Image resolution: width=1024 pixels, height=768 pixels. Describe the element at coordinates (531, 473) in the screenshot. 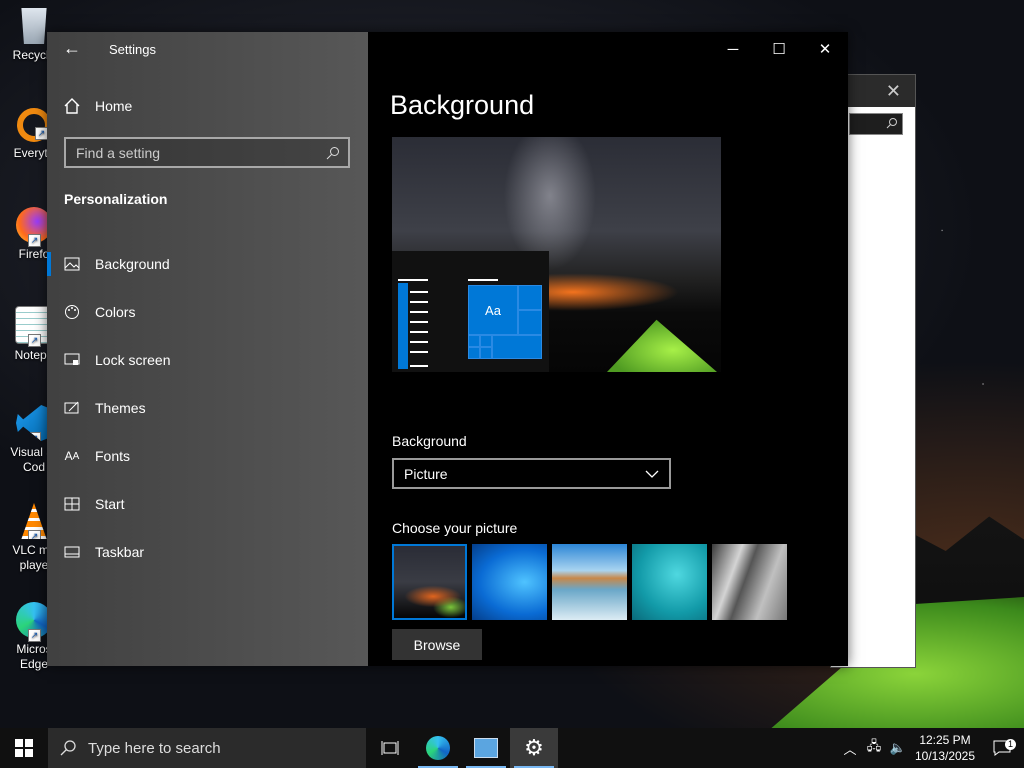

I see `background-type-dropdown: Picture` at that location.